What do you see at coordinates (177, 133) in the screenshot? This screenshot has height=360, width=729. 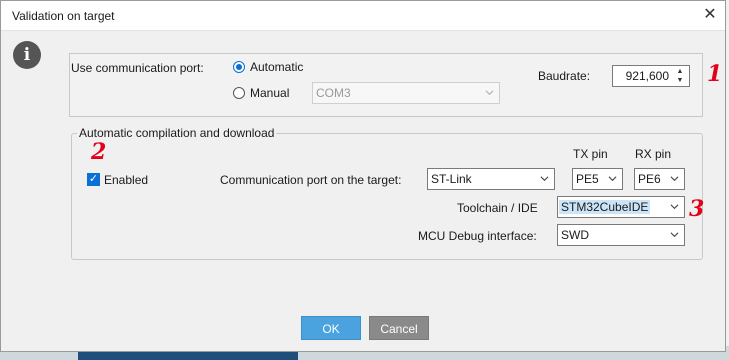 I see `compilation-group-legend: Automatic compilation and download` at bounding box center [177, 133].